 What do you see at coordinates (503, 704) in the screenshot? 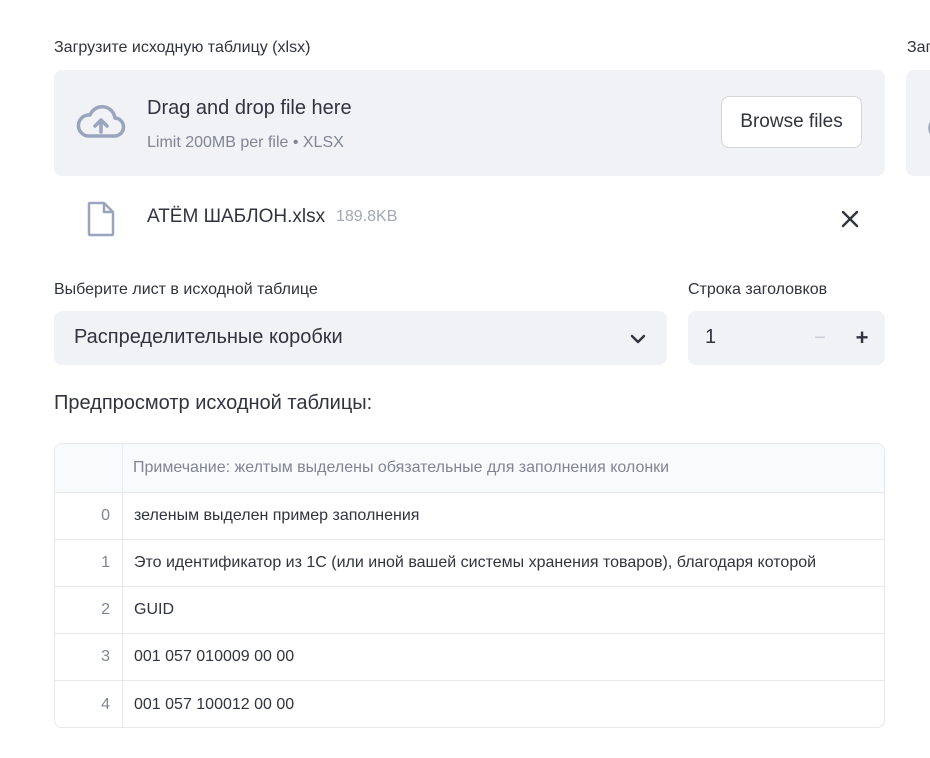
I see `table-cell: 001 057 100012 00 00` at bounding box center [503, 704].